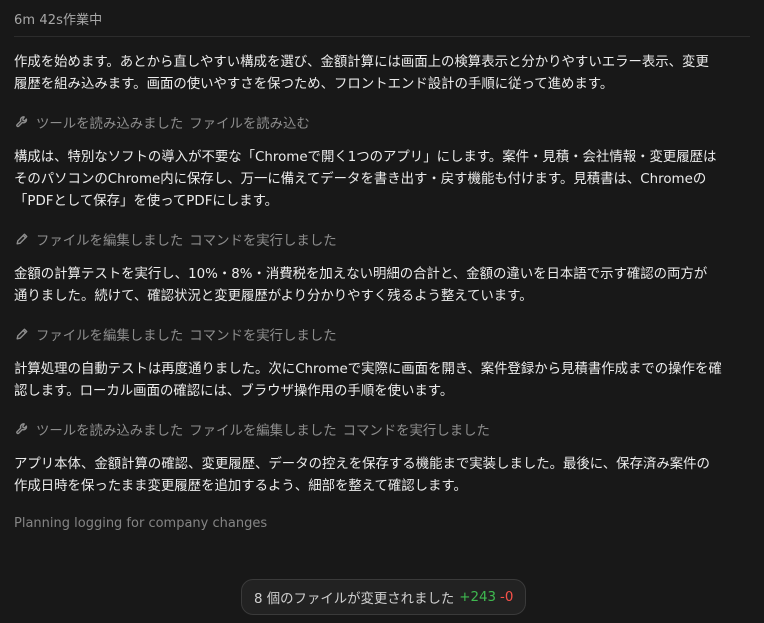  I want to click on tool-step-1: ツールを読み込みました ファイルを読み込む, so click(382, 122).